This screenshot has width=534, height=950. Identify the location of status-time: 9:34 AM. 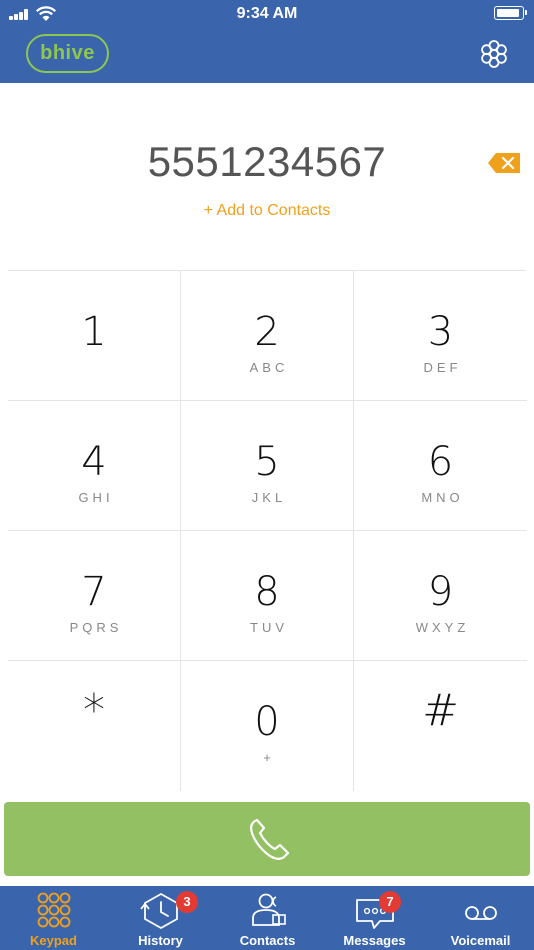
(267, 13).